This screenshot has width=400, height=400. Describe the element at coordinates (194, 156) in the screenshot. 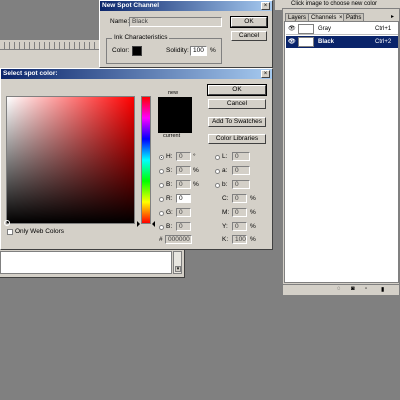

I see `hue-unit: °` at that location.